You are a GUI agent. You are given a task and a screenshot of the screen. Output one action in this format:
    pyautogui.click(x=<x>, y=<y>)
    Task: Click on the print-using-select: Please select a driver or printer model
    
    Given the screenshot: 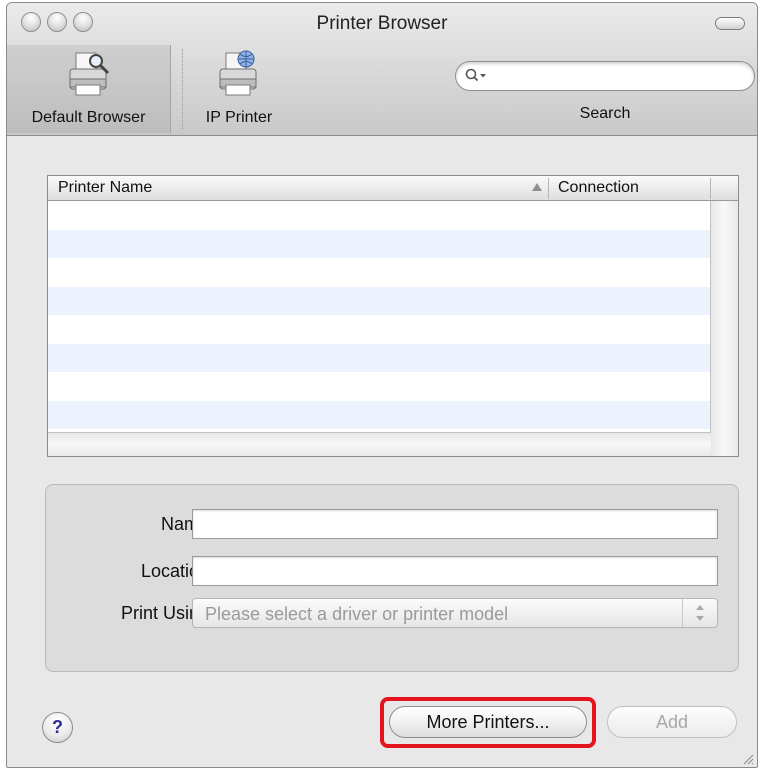 What is the action you would take?
    pyautogui.click(x=455, y=613)
    